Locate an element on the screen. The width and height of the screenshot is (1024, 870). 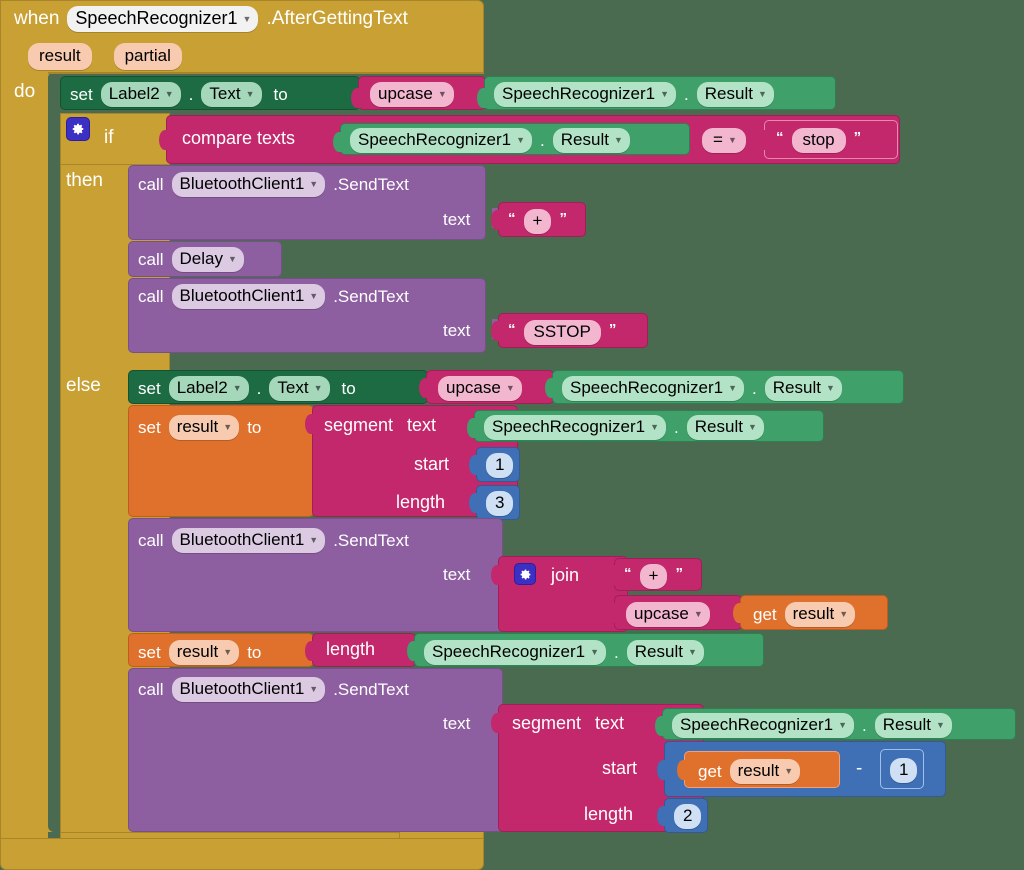
cond-property-label: Result is located at coordinates (584, 139).